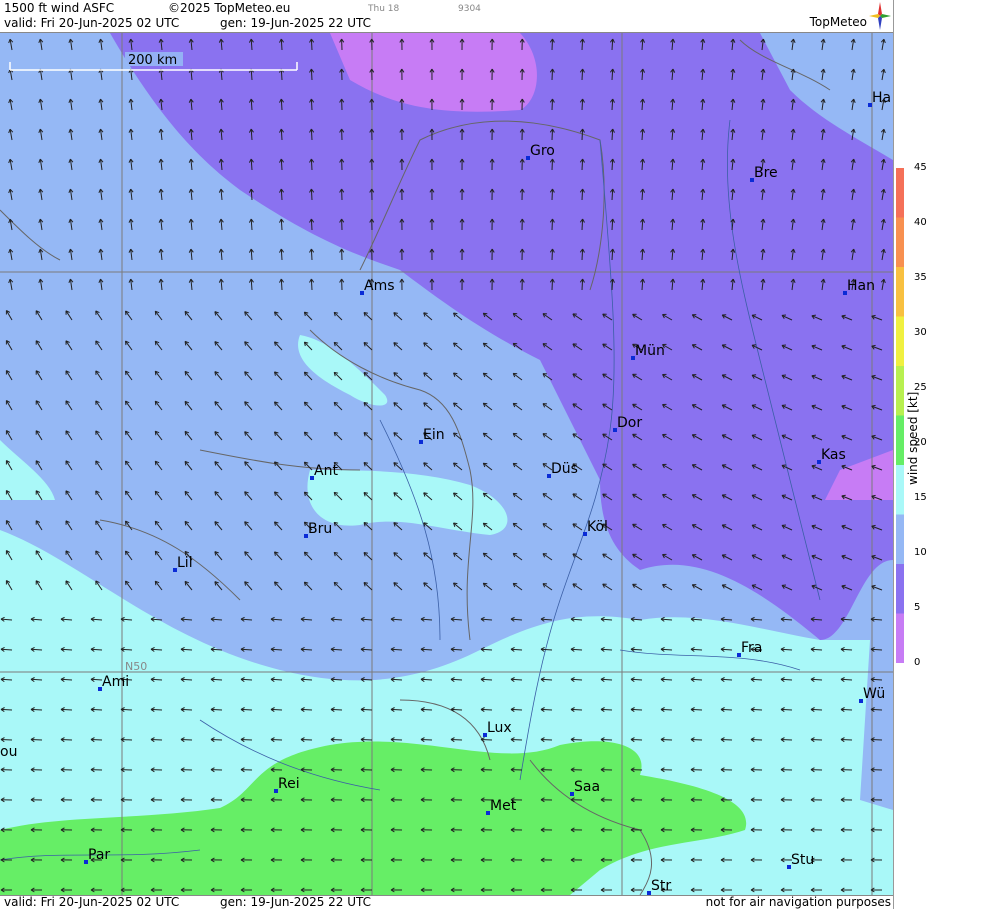 Image resolution: width=983 pixels, height=910 pixels. I want to click on city-label-rou: ou, so click(8, 752).